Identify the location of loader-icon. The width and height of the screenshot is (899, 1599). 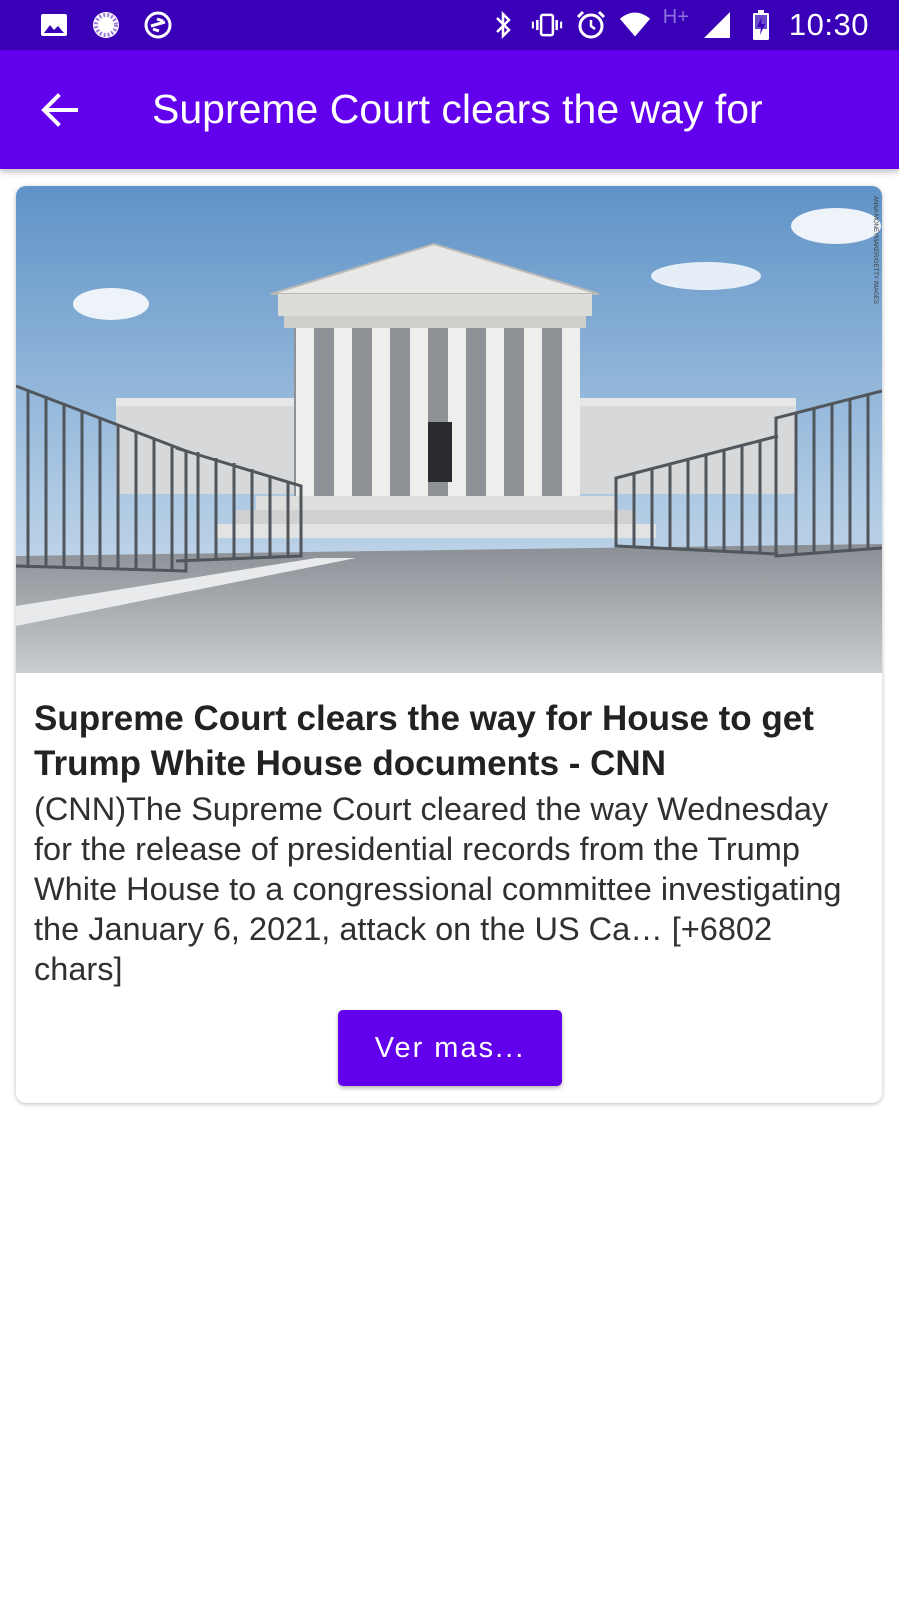
(106, 25).